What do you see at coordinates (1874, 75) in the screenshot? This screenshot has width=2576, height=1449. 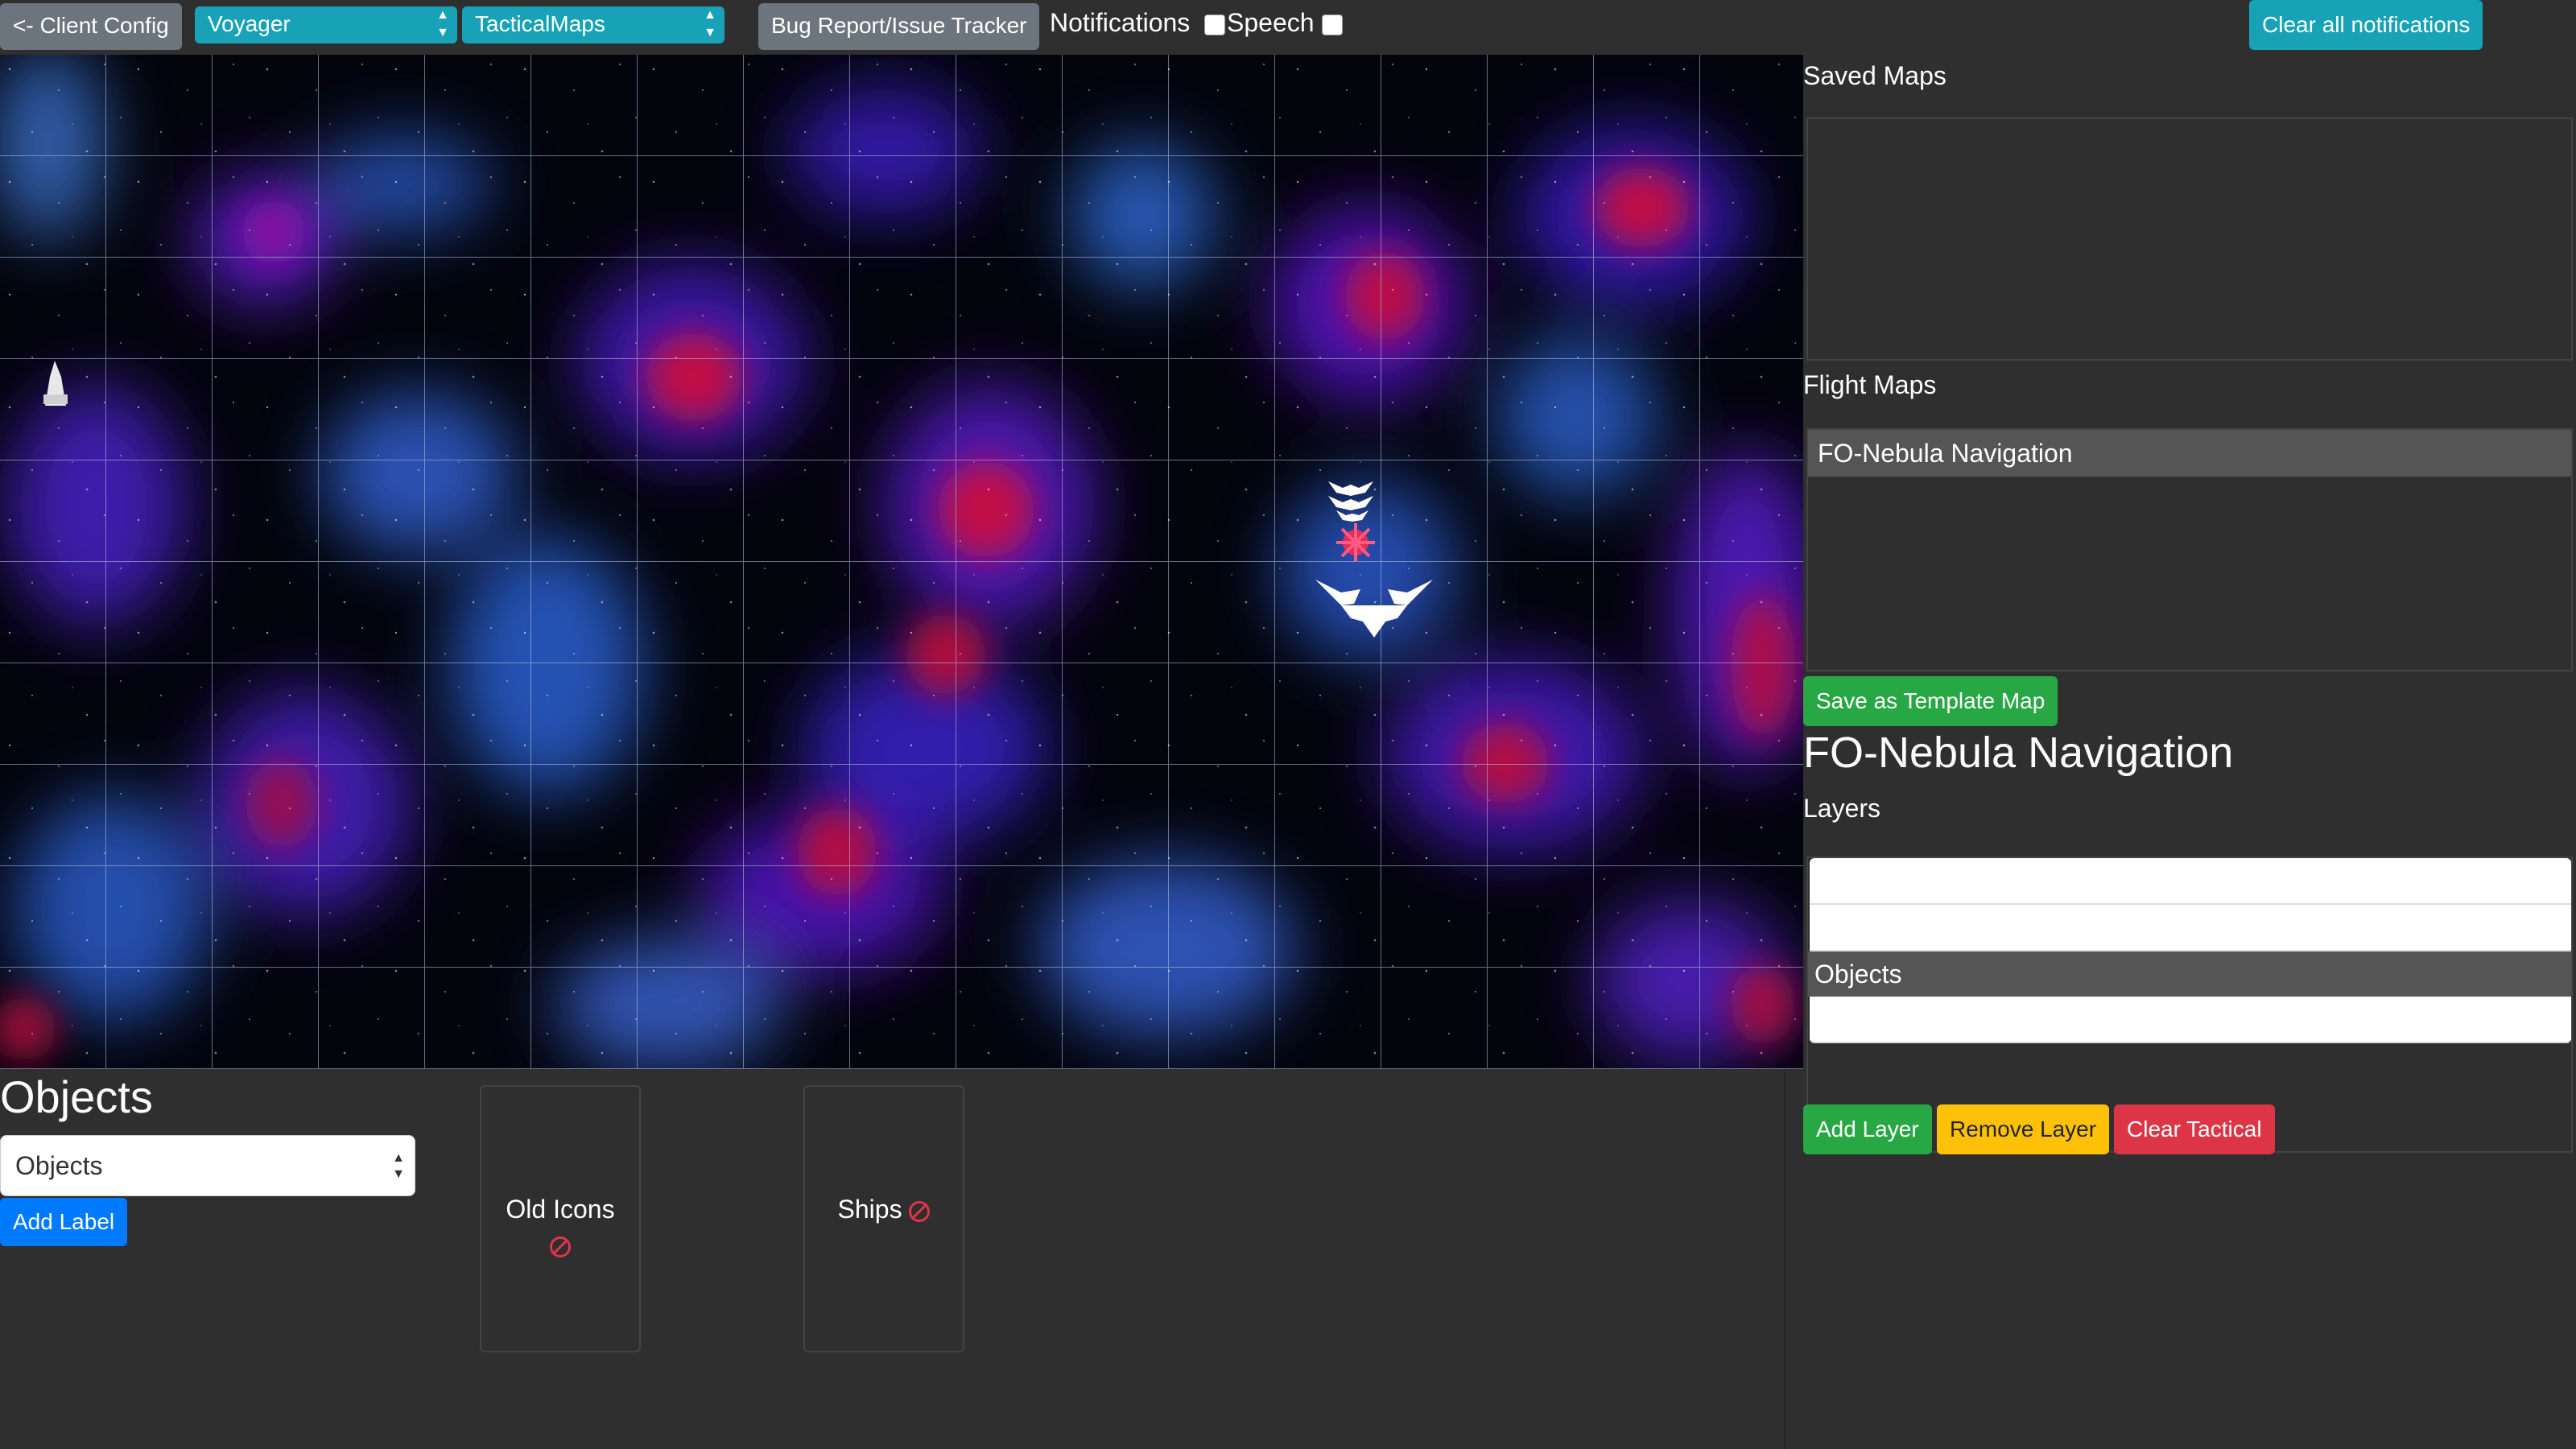 I see `saved-maps-label: Saved Maps` at bounding box center [1874, 75].